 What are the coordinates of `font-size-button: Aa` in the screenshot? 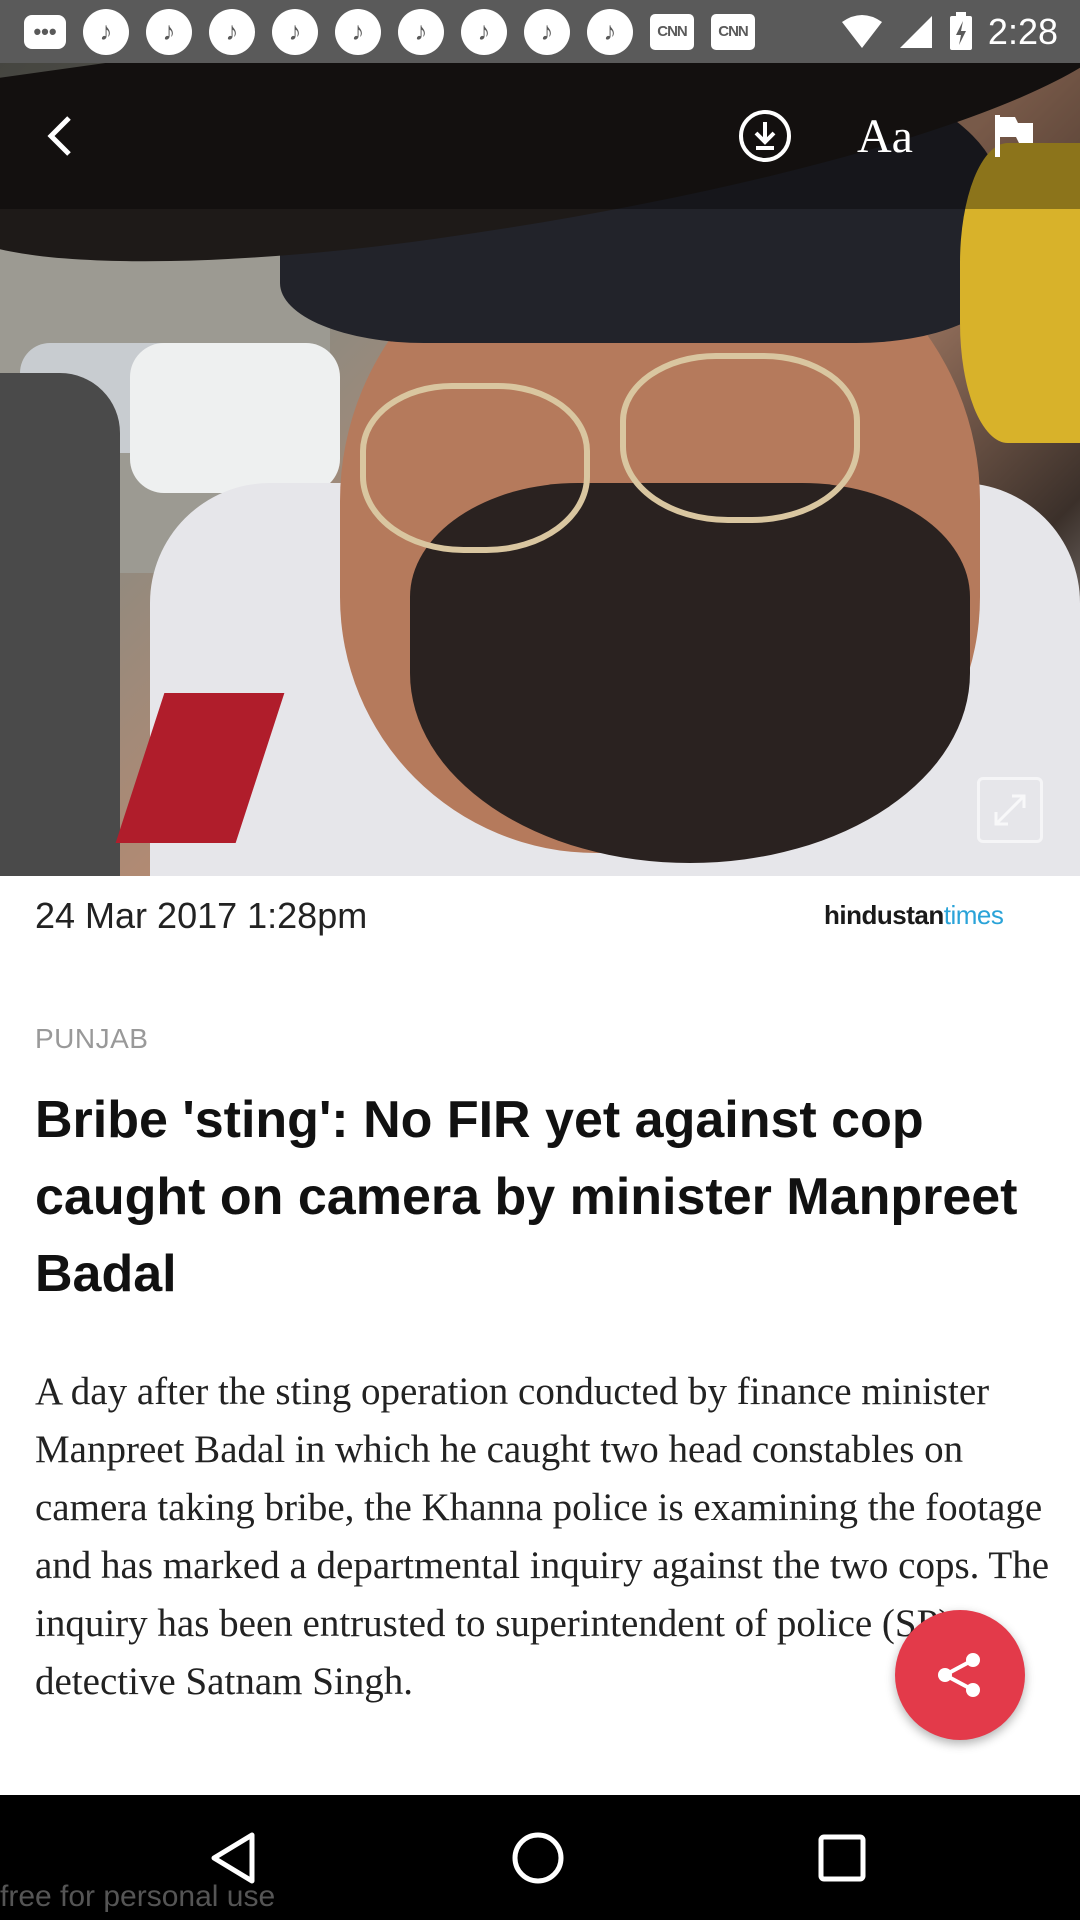 It's located at (885, 136).